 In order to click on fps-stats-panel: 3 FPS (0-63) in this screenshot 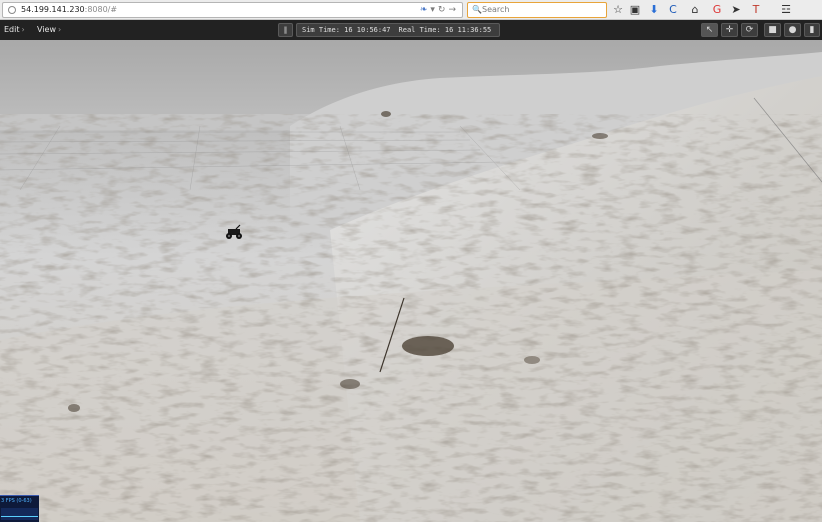, I will do `click(19, 508)`.